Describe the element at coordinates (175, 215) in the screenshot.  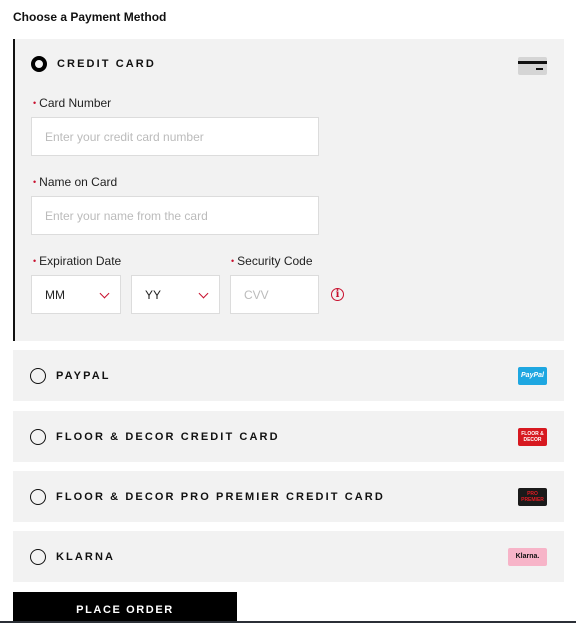
I see `name-on-card-input: Enter your name from the card` at that location.